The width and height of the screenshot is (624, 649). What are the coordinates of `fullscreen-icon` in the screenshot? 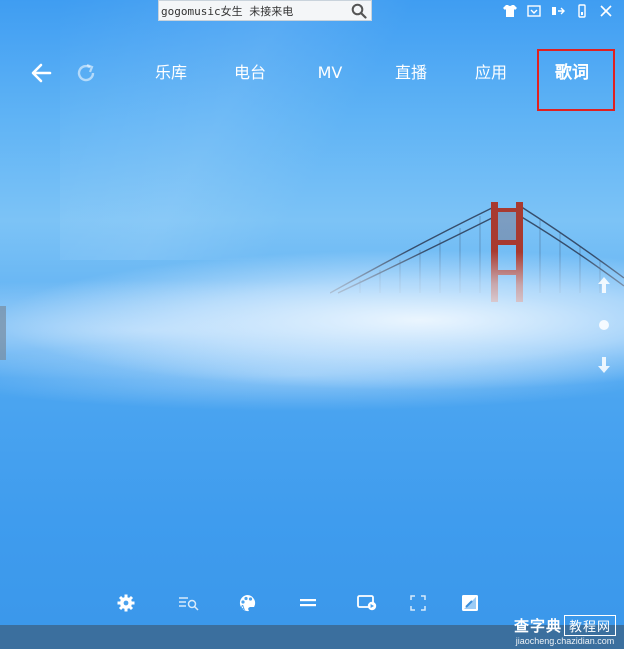 It's located at (418, 603).